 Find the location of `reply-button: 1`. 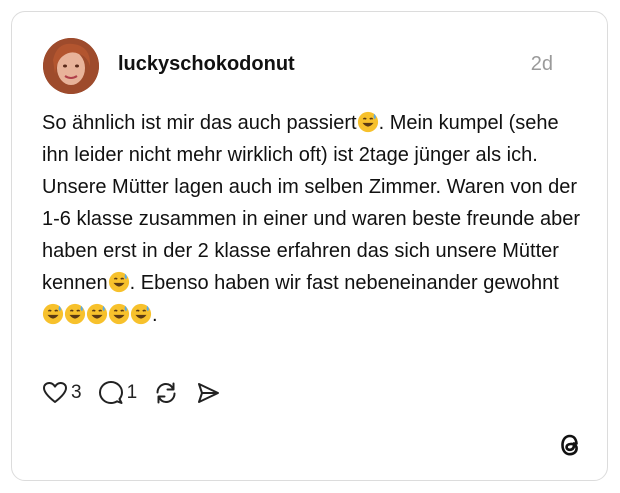

reply-button: 1 is located at coordinates (118, 393).